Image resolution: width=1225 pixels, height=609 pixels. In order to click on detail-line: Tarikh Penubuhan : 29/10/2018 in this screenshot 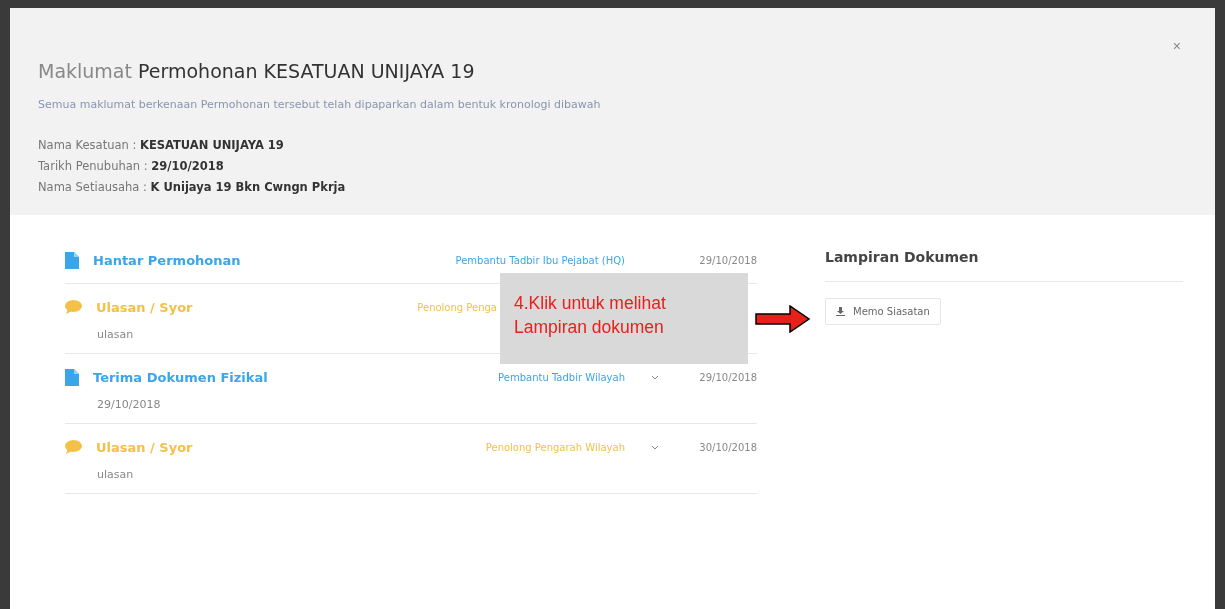, I will do `click(131, 166)`.